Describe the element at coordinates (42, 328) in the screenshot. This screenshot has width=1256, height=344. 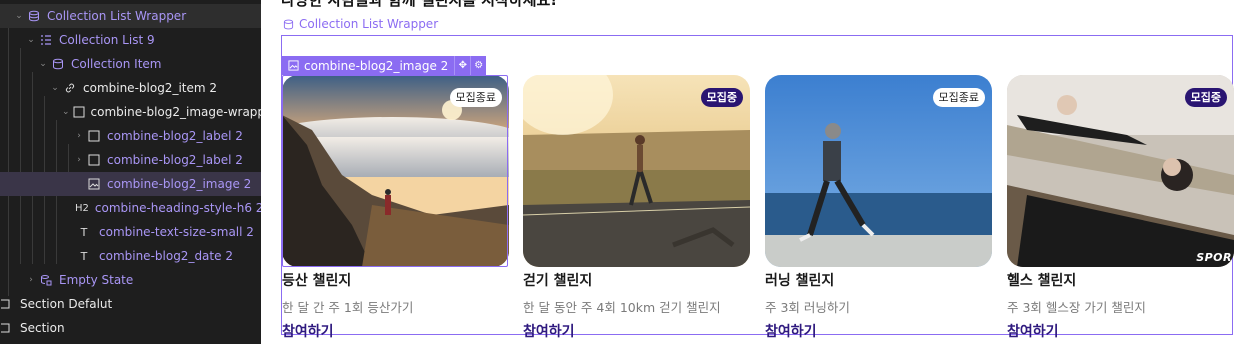
I see `nav-item-label: Section` at that location.